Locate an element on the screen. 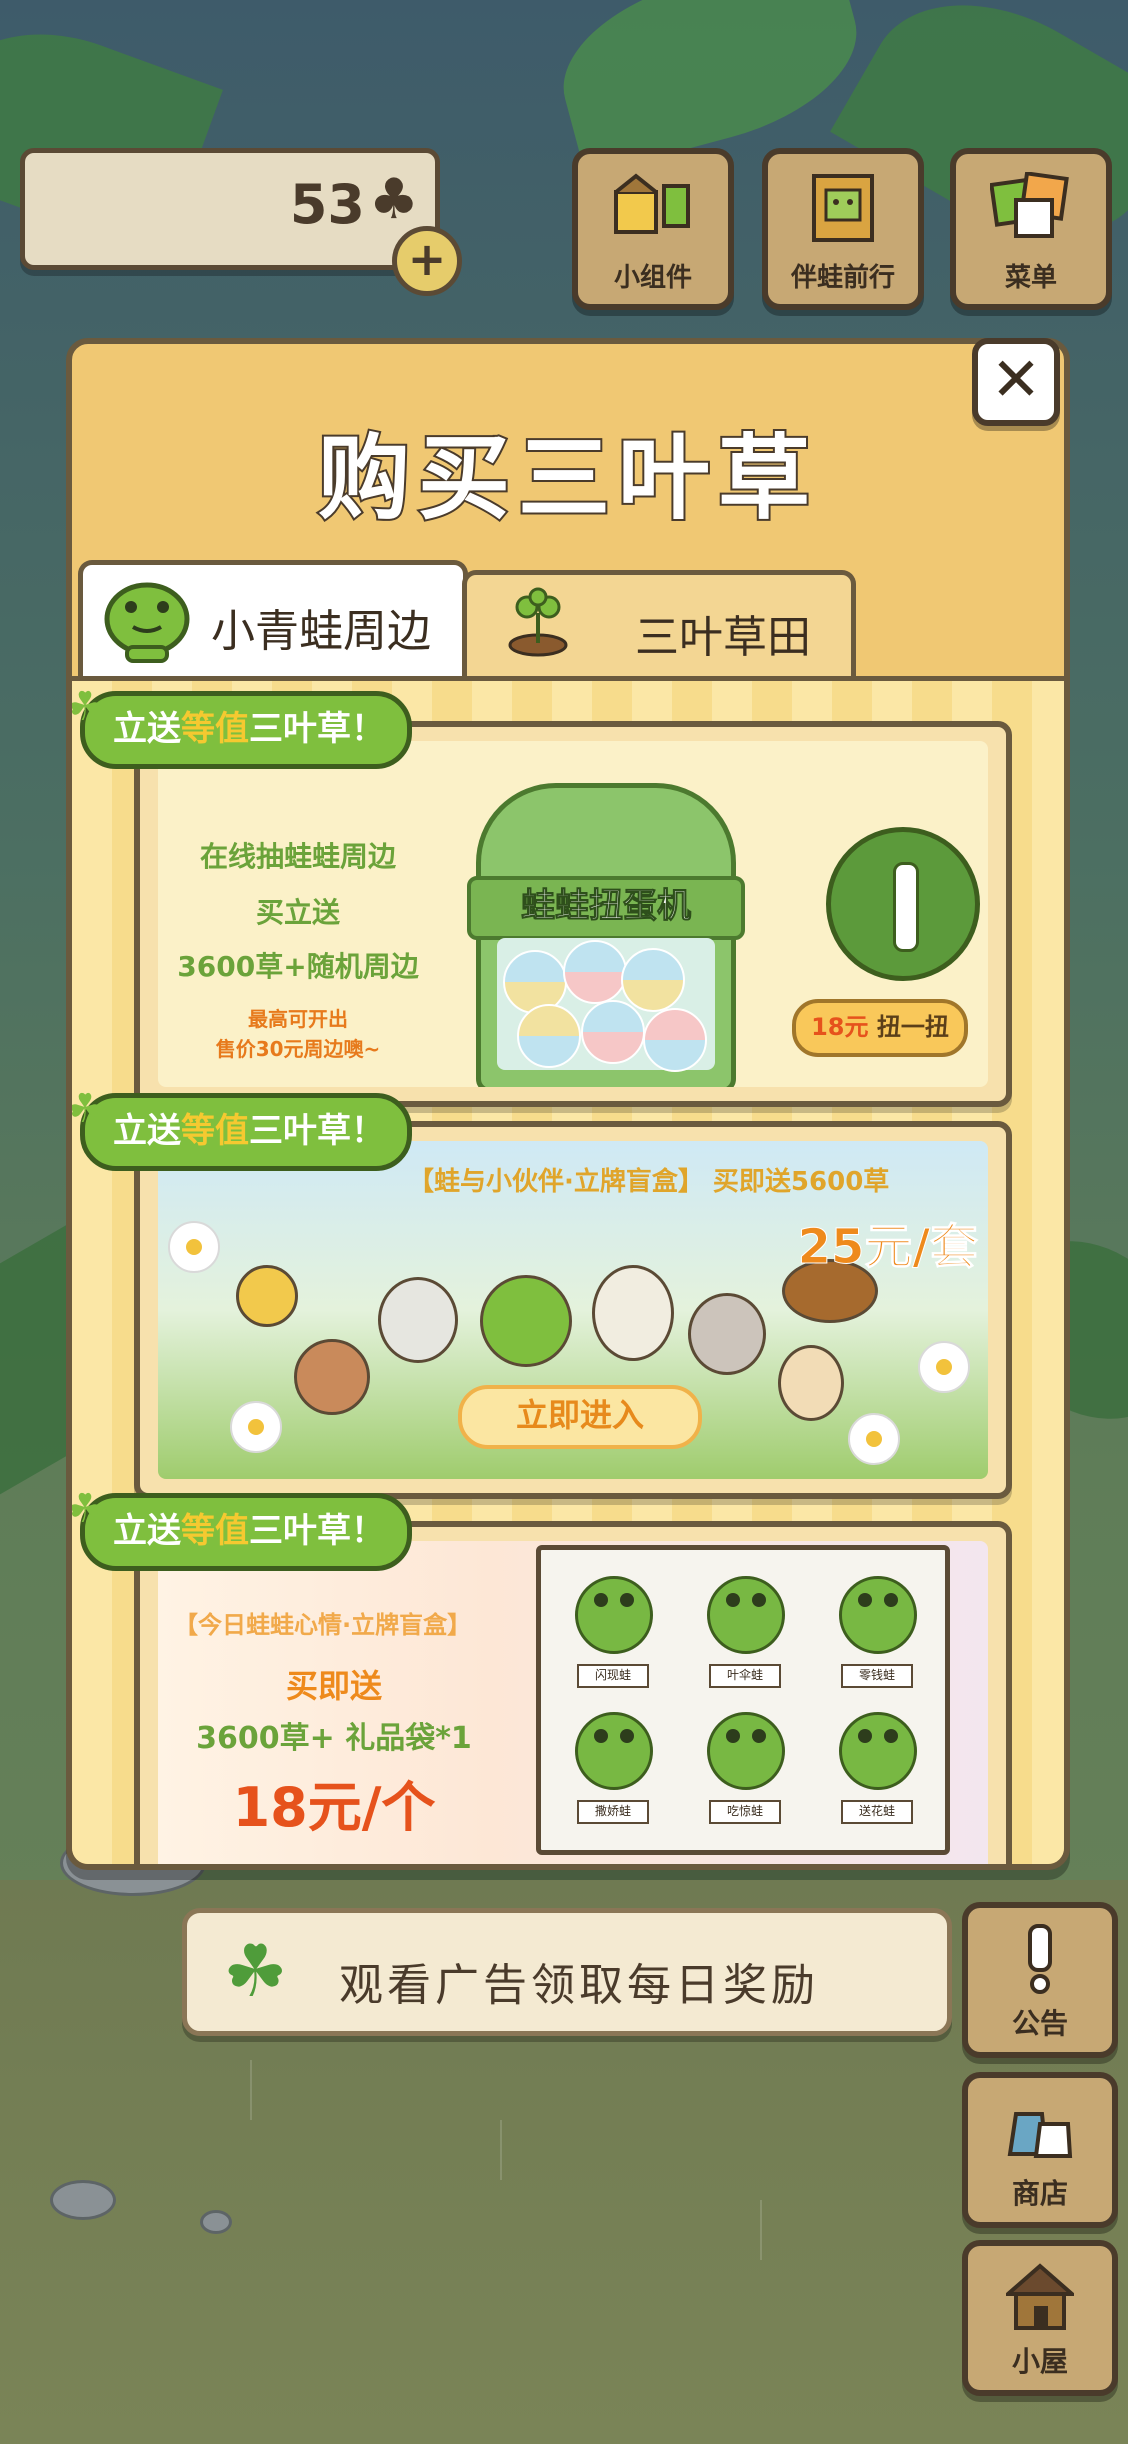 The width and height of the screenshot is (1128, 2444). enter-now-button: 立即进入 is located at coordinates (580, 1417).